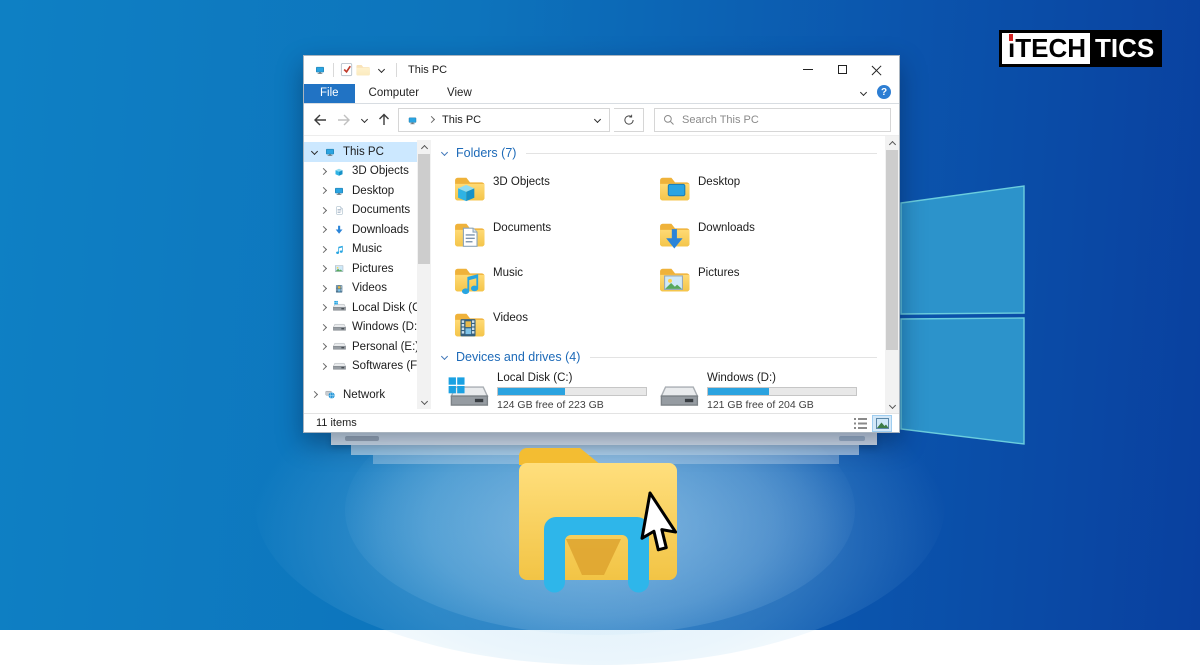  I want to click on logo-right-segment: TICS, so click(1125, 48).